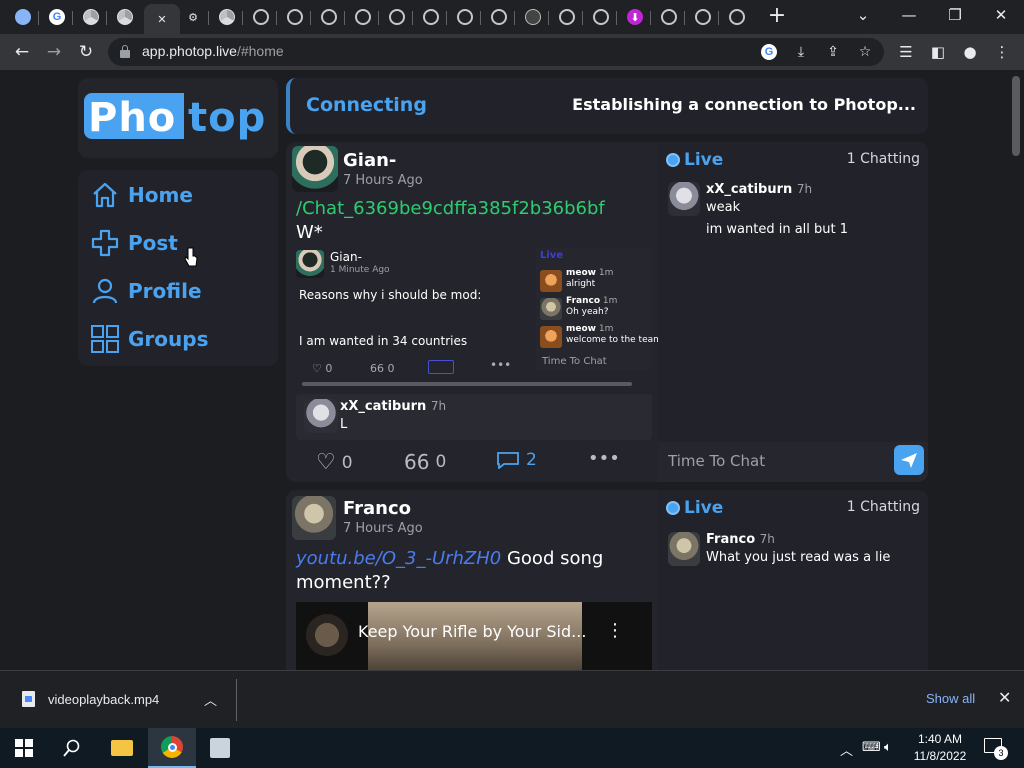  Describe the element at coordinates (57, 17) in the screenshot. I see `tab: G` at that location.